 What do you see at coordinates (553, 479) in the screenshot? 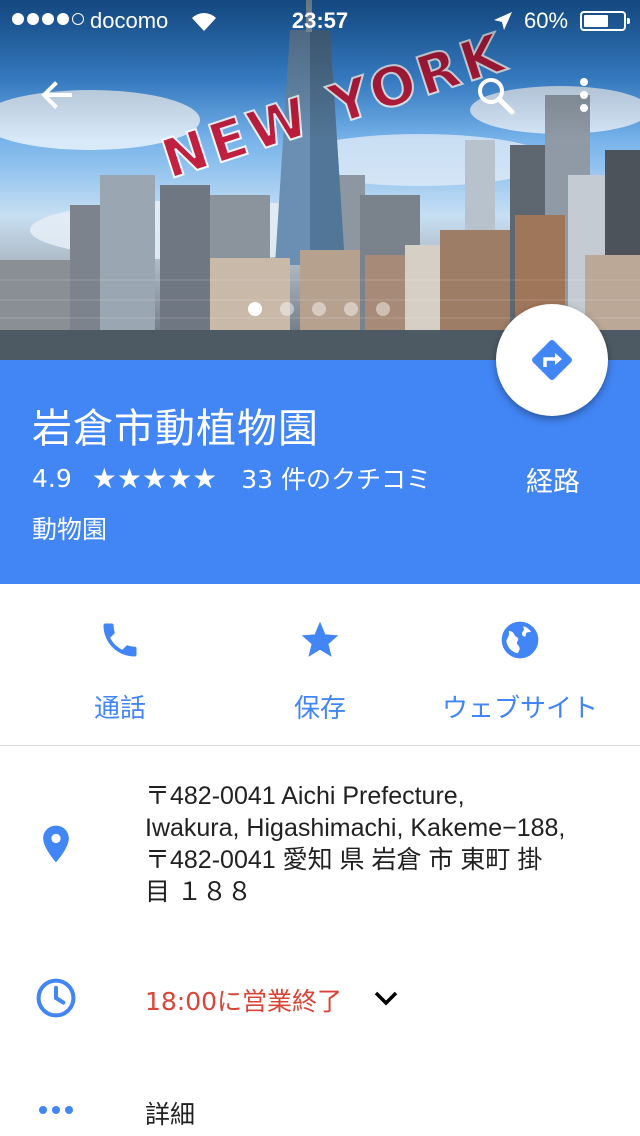
I see `route-label: 経路` at bounding box center [553, 479].